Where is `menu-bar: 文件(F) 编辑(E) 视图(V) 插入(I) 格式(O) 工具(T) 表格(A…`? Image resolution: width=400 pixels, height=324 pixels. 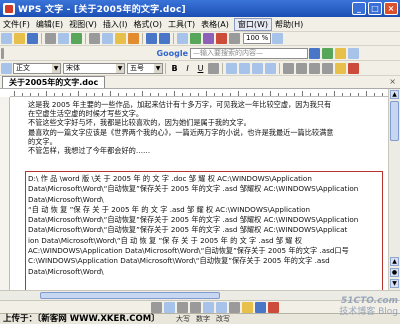
menu-bar: 文件(F) 编辑(E) 视图(V) 插入(I) 格式(O) 工具(T) 表格(A… is located at coordinates (200, 24).